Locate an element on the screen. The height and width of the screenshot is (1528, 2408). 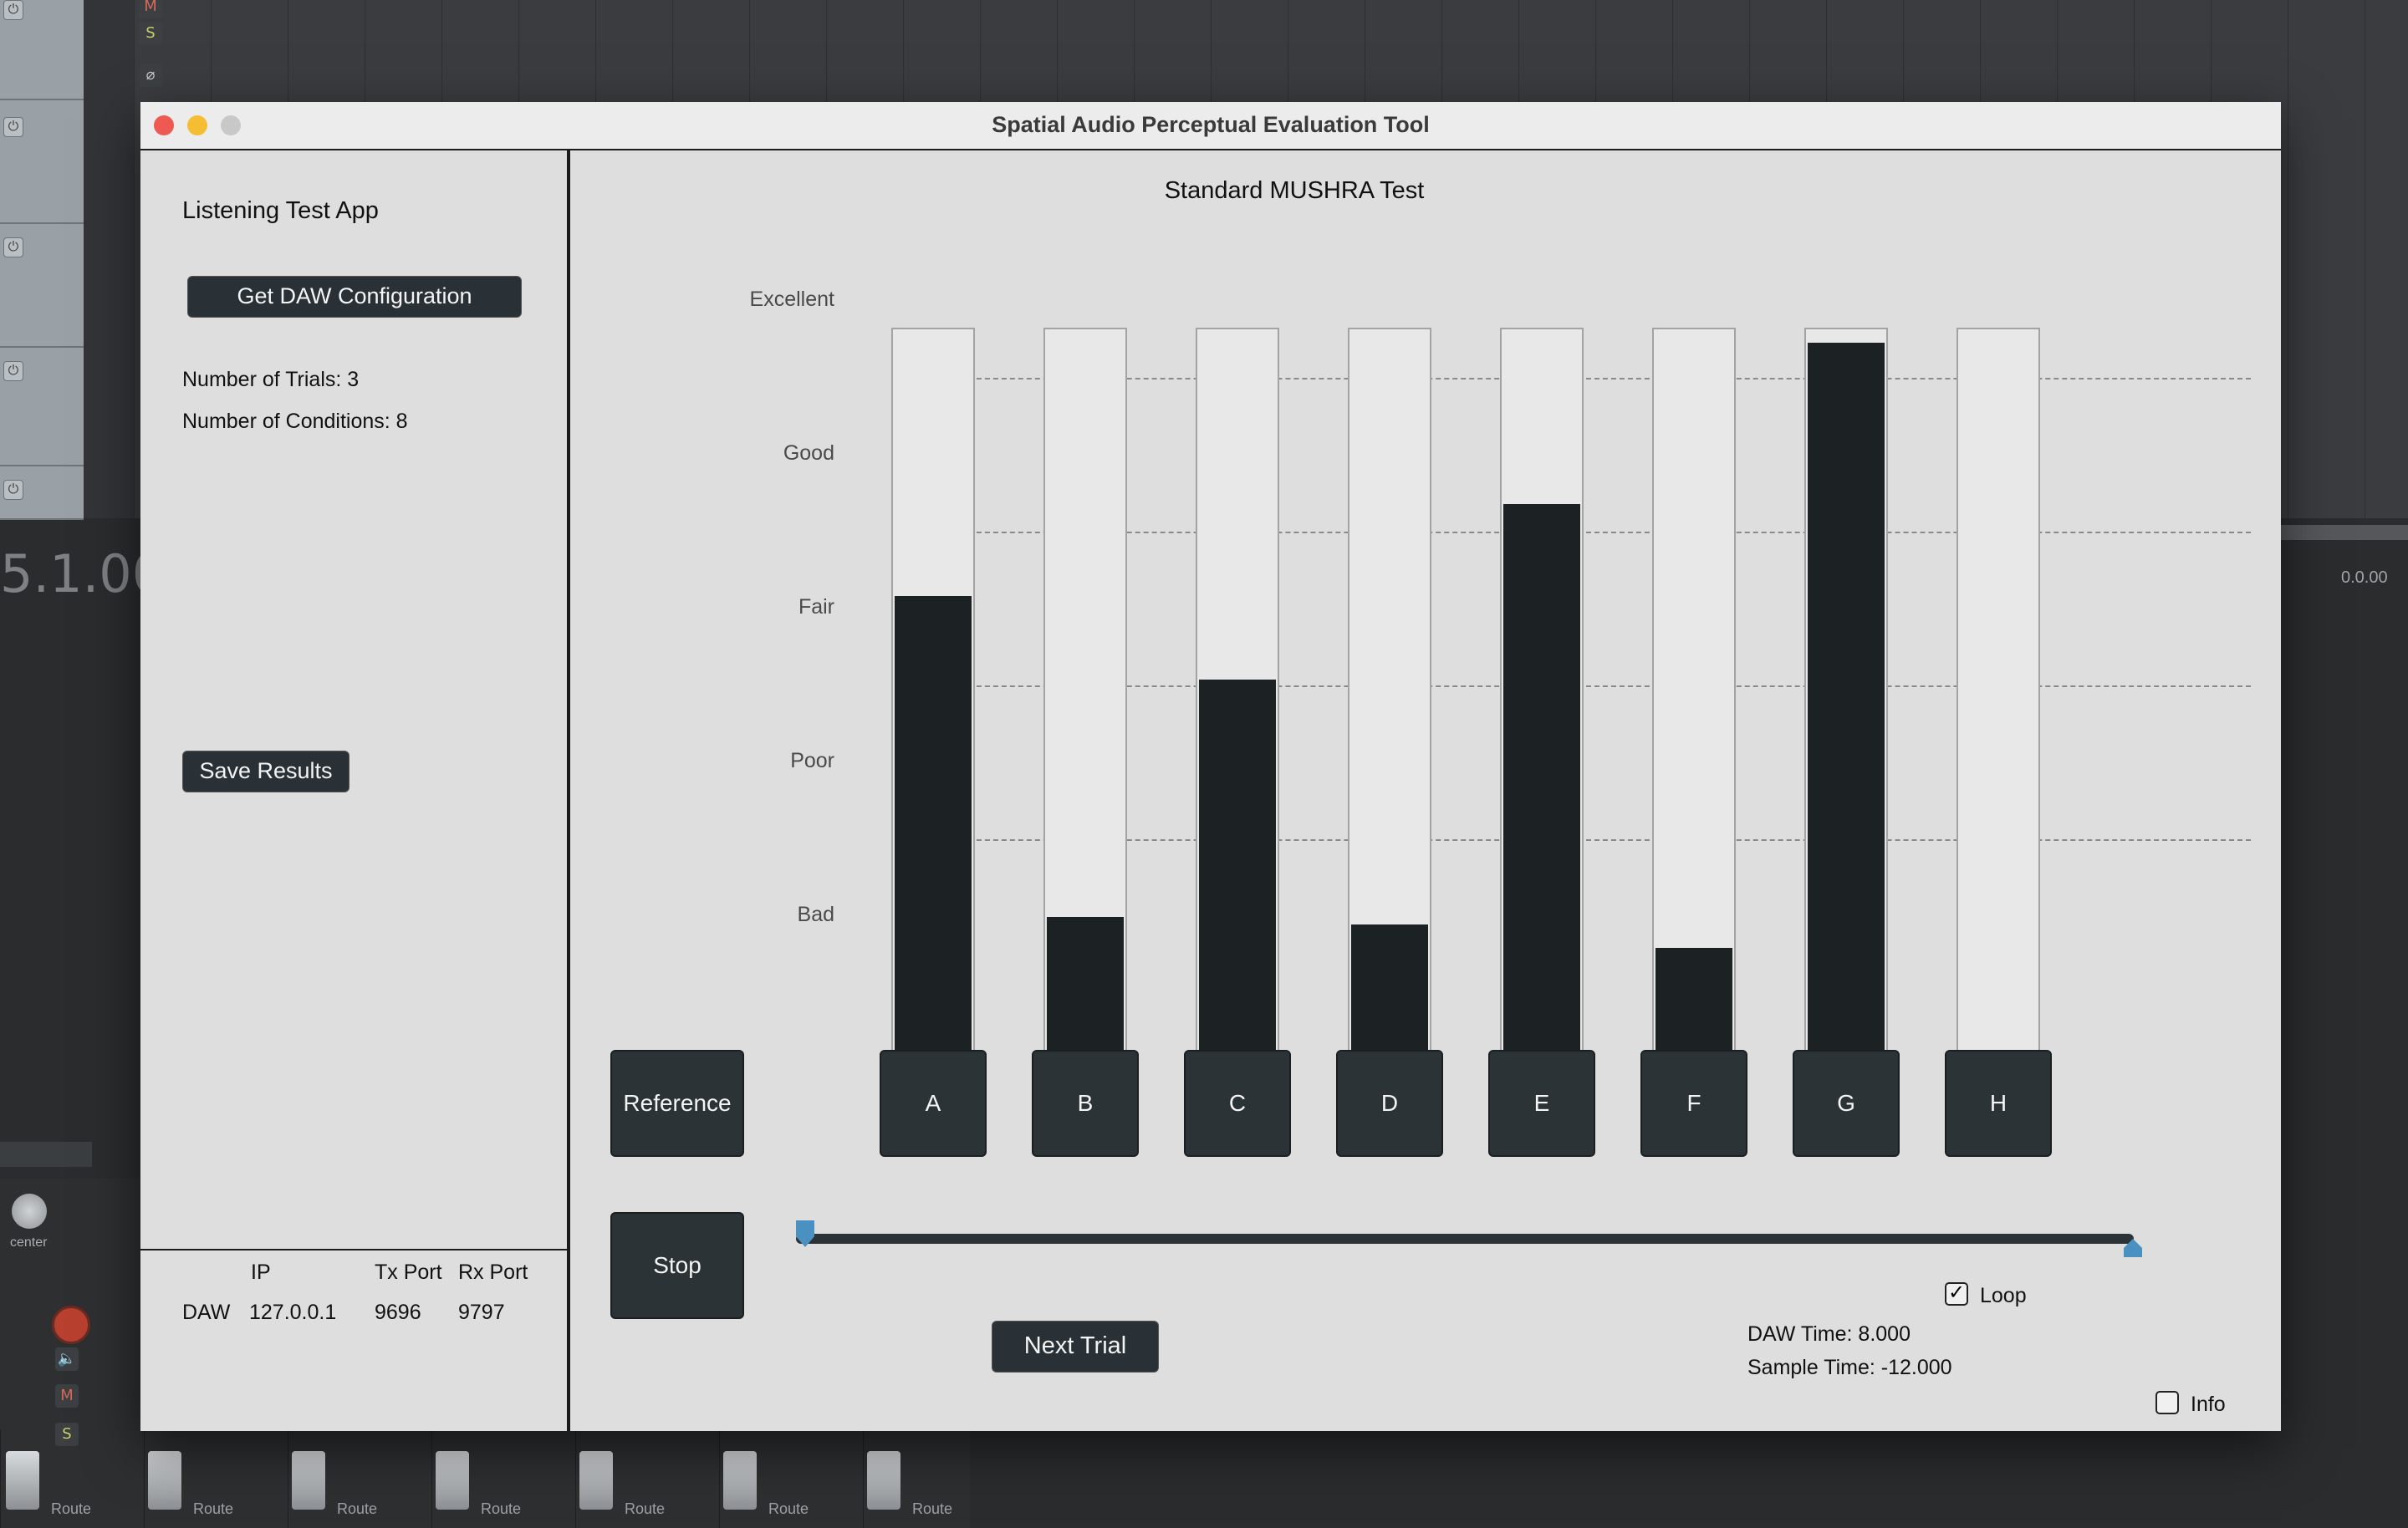
daw-row-label: DAW is located at coordinates (206, 1312).